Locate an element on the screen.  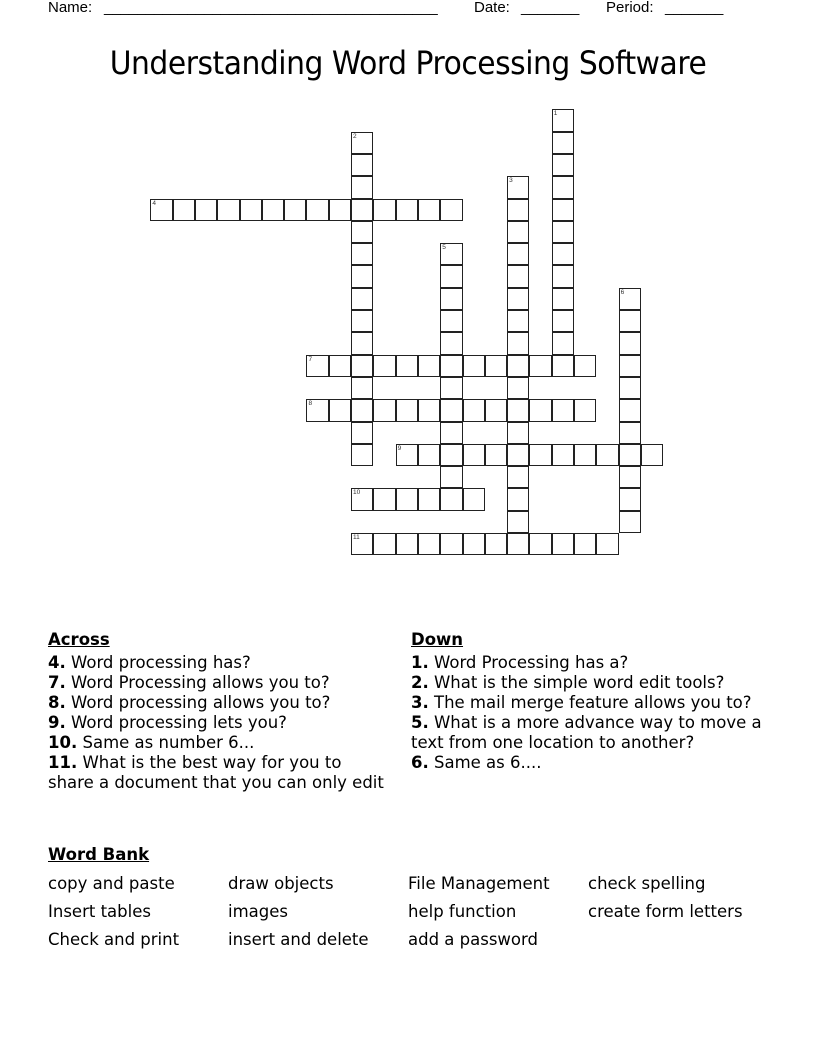
grid-cell: 7 is located at coordinates (317, 365).